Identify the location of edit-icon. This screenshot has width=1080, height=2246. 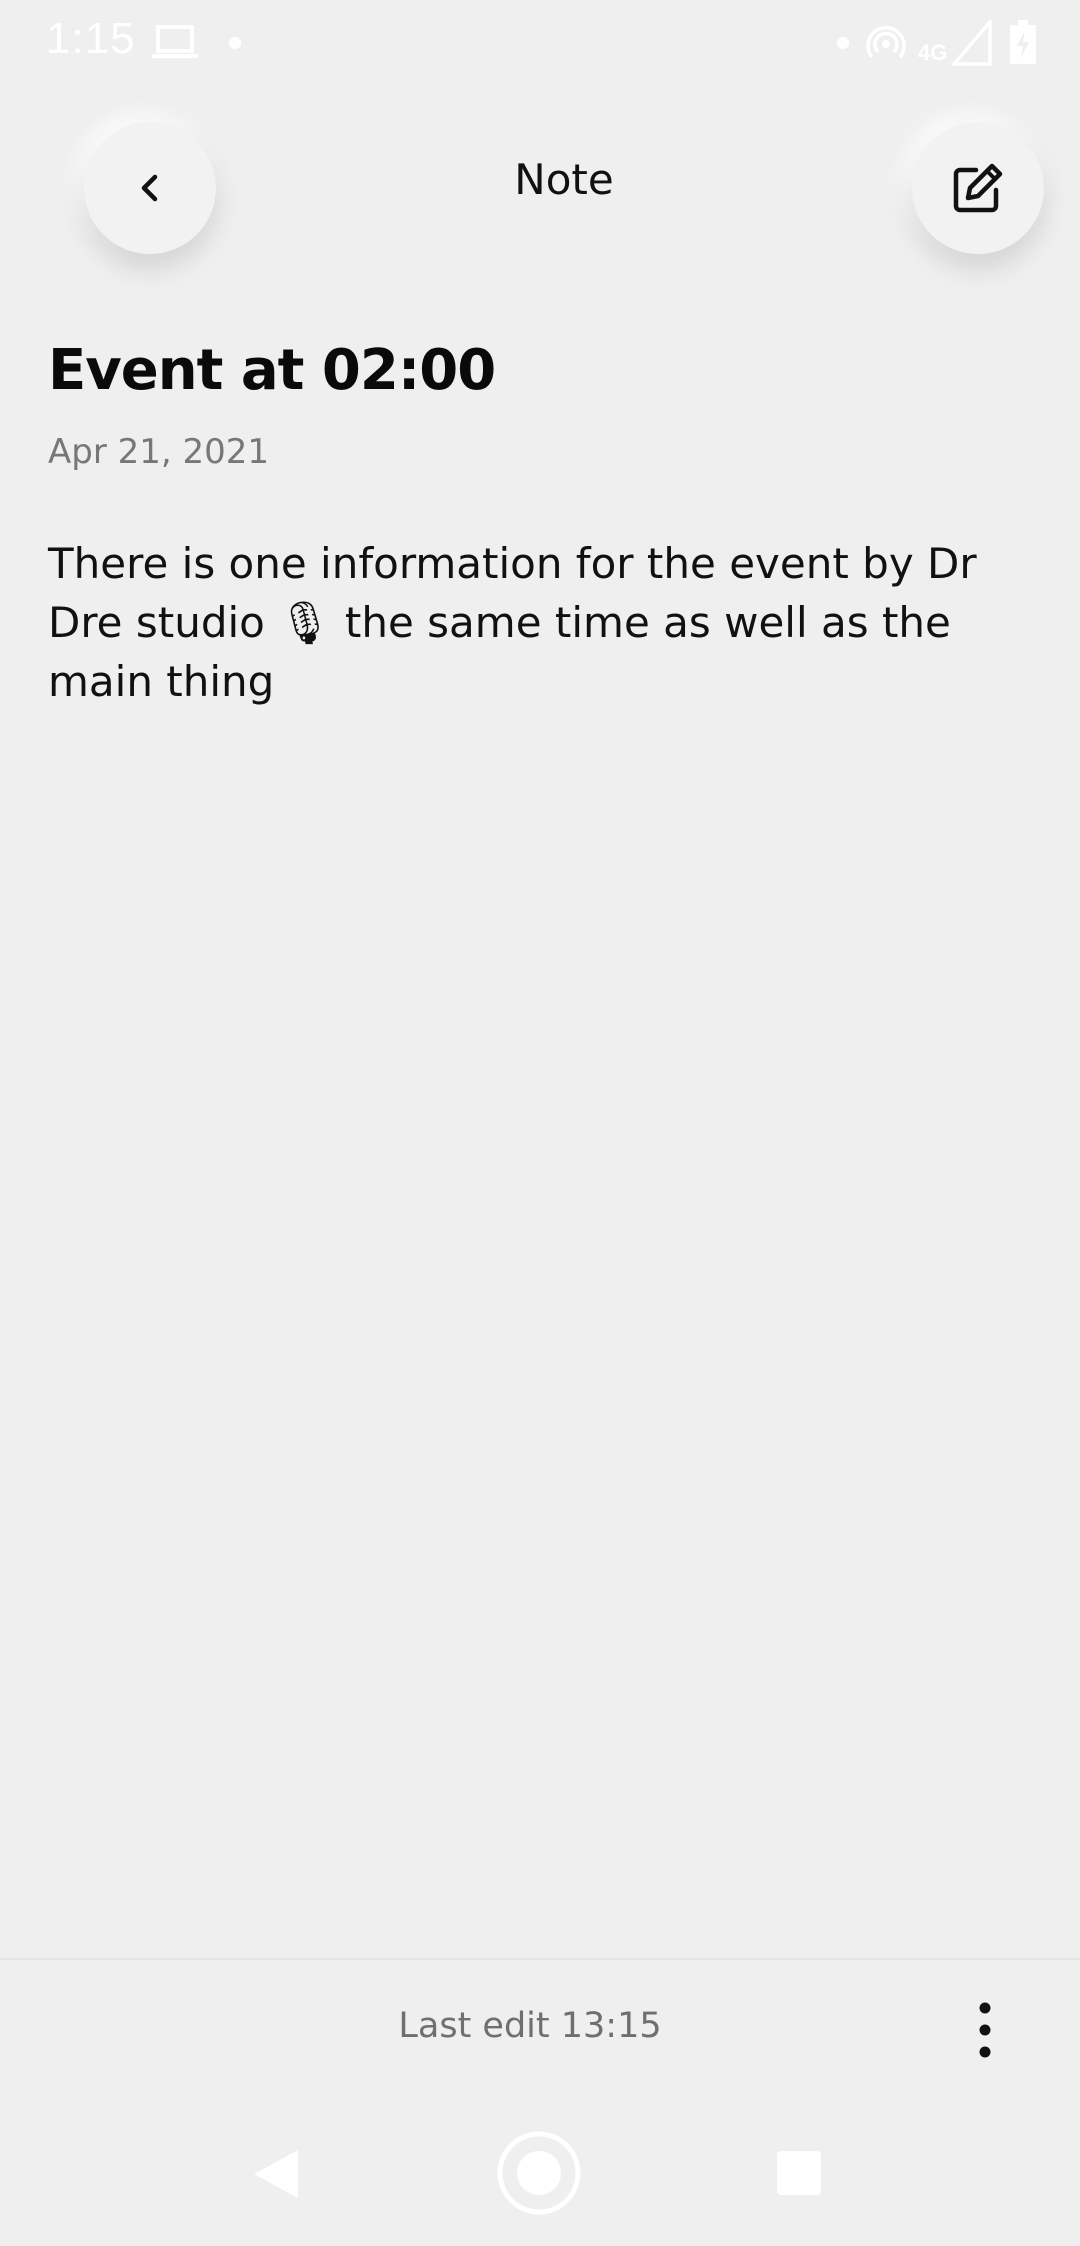
(978, 188).